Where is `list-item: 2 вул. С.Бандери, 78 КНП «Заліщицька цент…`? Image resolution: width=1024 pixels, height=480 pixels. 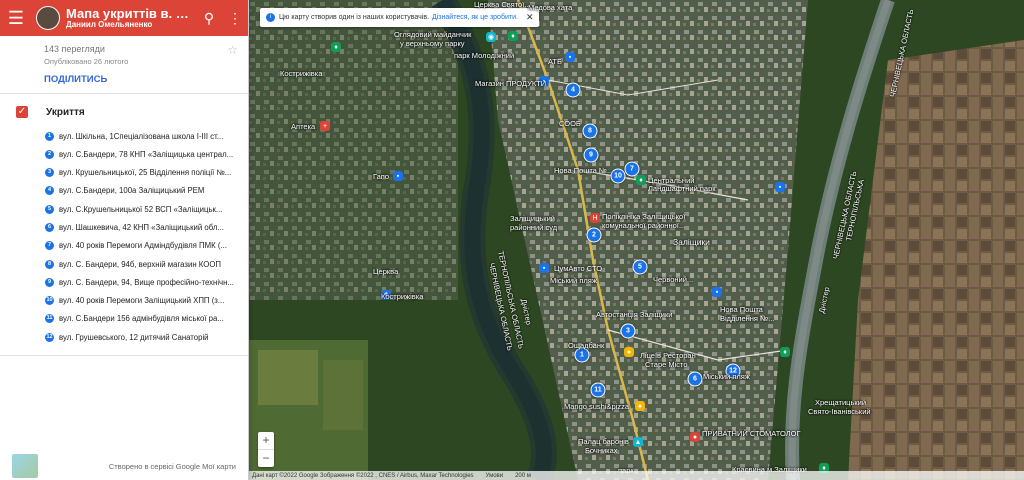 list-item: 2 вул. С.Бандери, 78 КНП «Заліщицька цент… is located at coordinates (124, 154).